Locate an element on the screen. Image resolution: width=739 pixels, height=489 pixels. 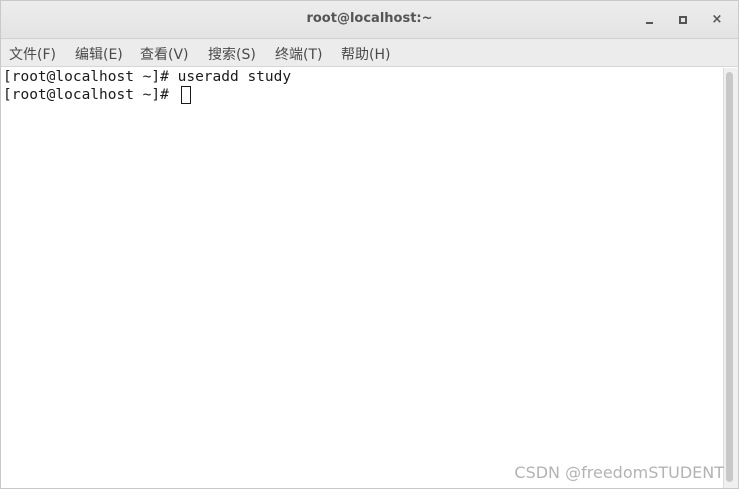
watermark: CSDN @freedomSTUDENT is located at coordinates (619, 472).